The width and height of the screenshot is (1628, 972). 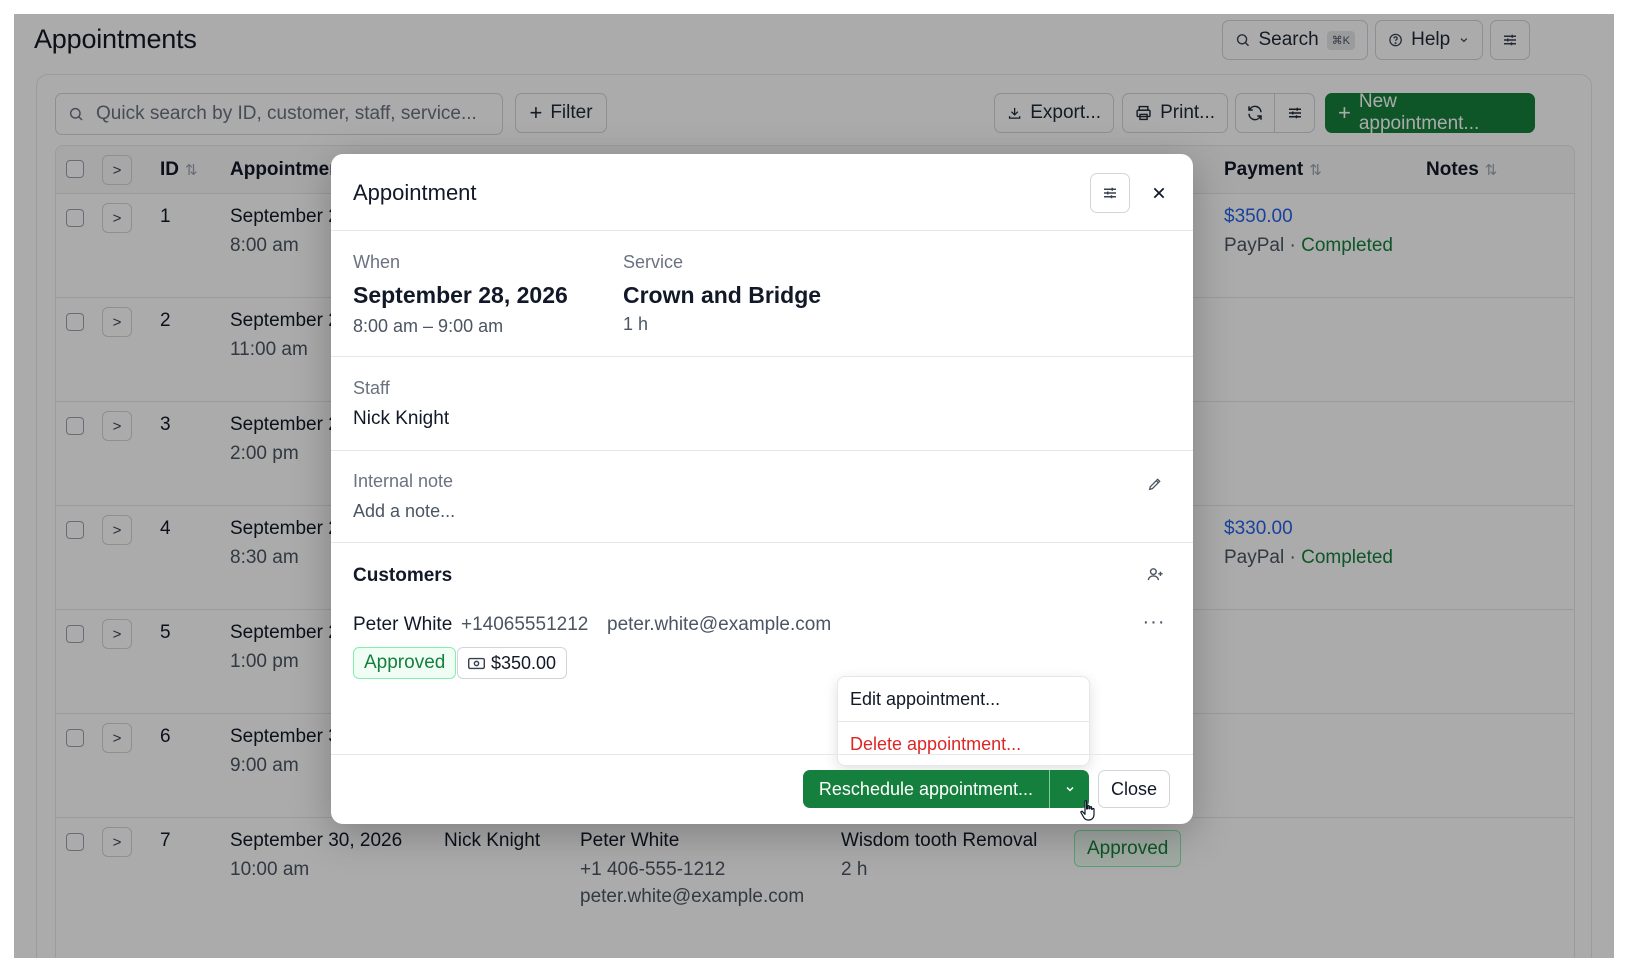 I want to click on service-label: Service, so click(x=653, y=262).